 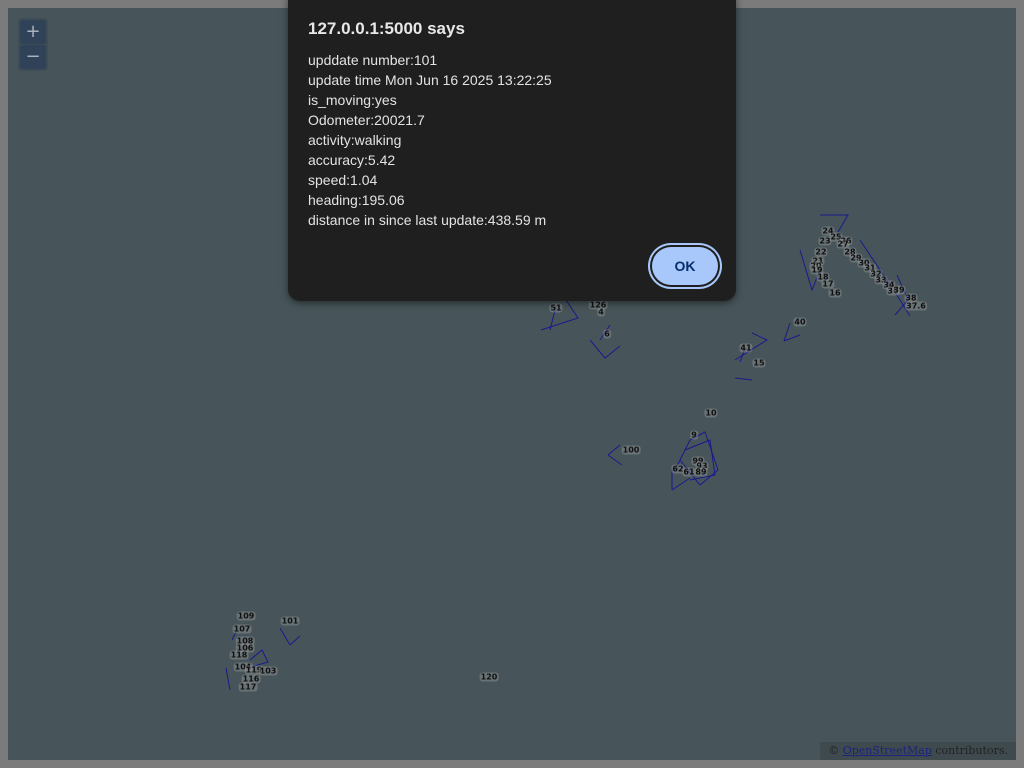 What do you see at coordinates (268, 671) in the screenshot?
I see `marker-label: 103` at bounding box center [268, 671].